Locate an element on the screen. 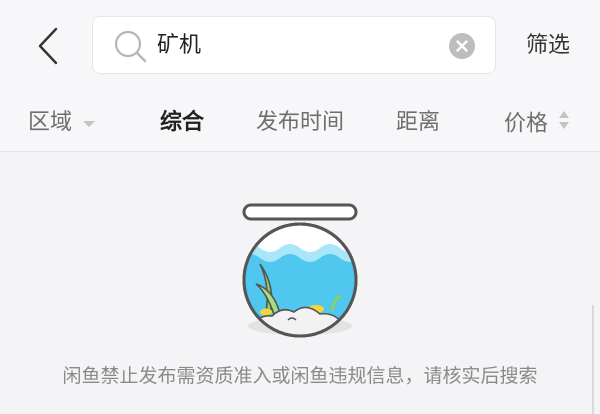 This screenshot has width=600, height=414. sort-tabs: 区域 综合 发布时间 距离 价格 is located at coordinates (300, 124).